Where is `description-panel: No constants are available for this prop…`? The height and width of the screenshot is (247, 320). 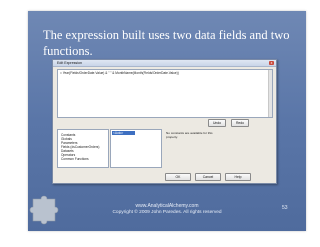
description-panel: No constants are available for this prop… is located at coordinates (218, 148).